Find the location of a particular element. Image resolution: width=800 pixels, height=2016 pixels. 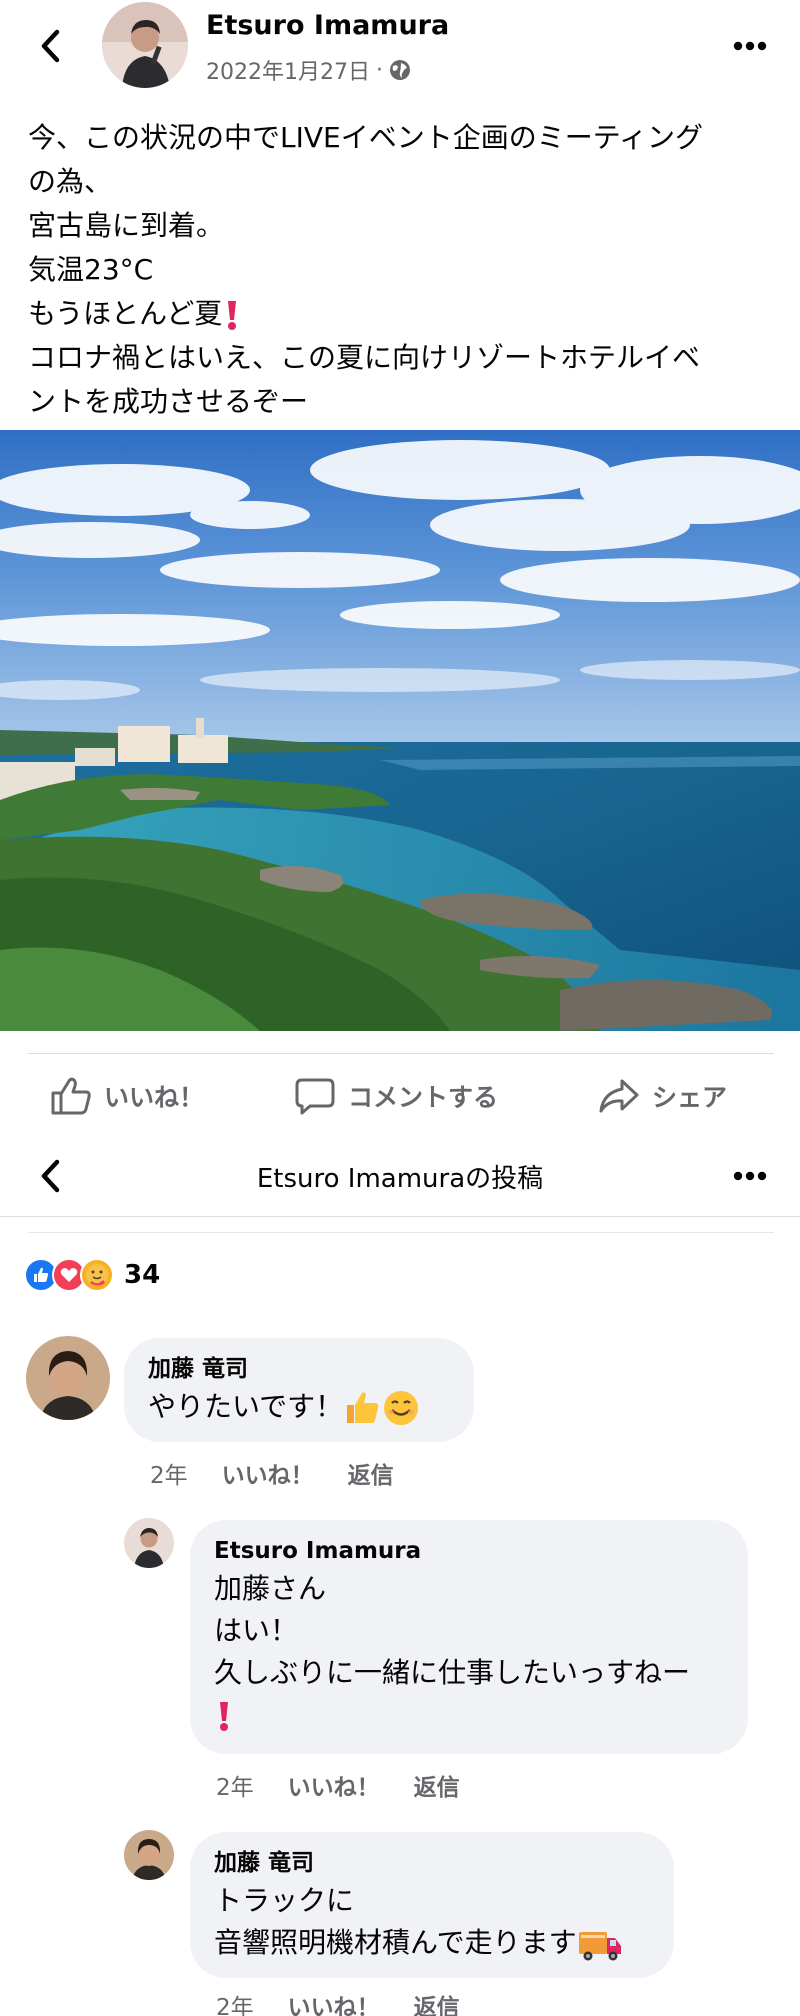

comment-bubble: 加藤 竜司 トラックに 音響照明機材積んで走ります is located at coordinates (432, 1905).